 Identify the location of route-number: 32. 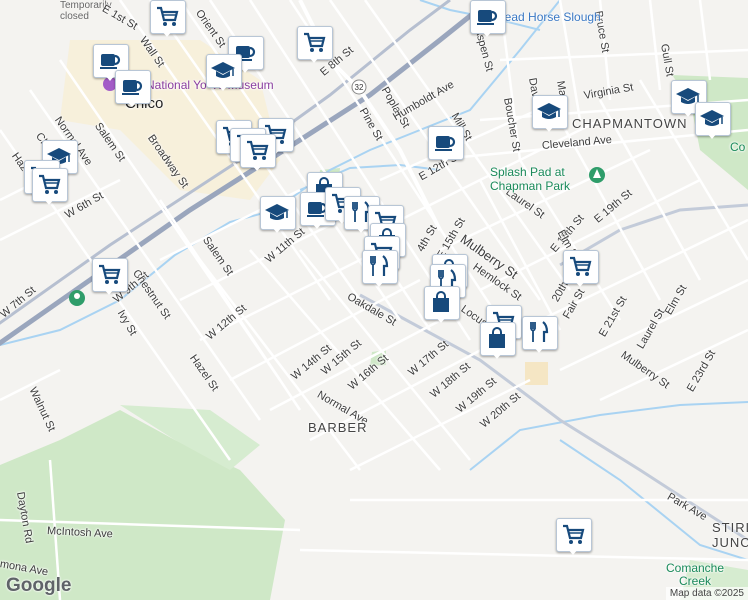
(359, 87).